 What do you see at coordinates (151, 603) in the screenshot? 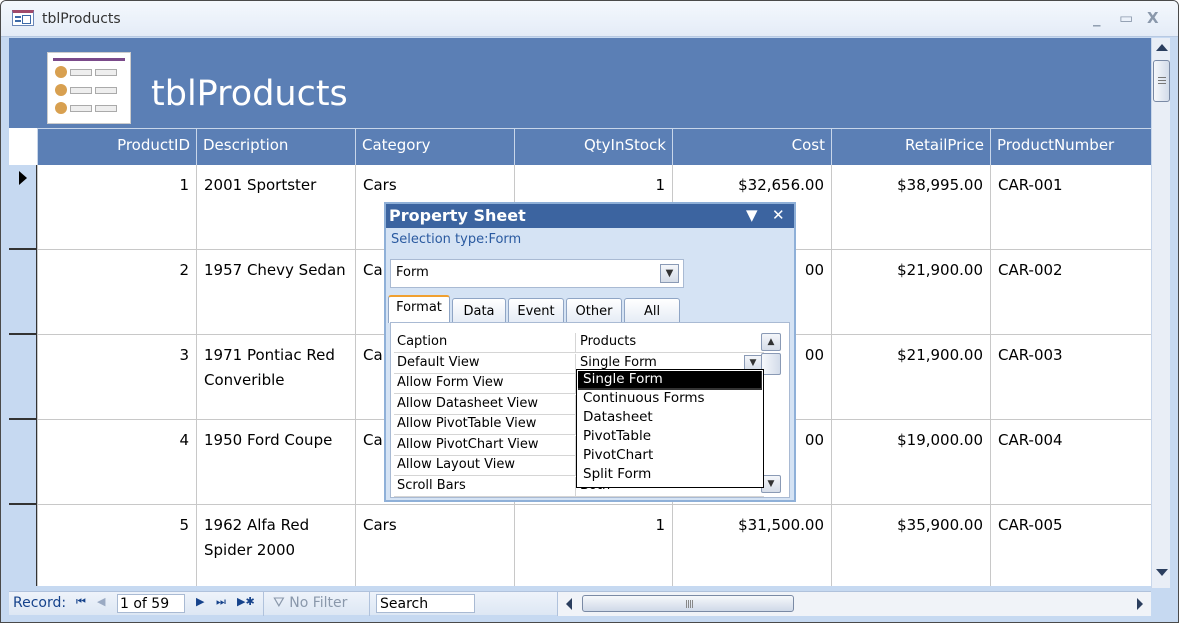
I see `current-record-input` at bounding box center [151, 603].